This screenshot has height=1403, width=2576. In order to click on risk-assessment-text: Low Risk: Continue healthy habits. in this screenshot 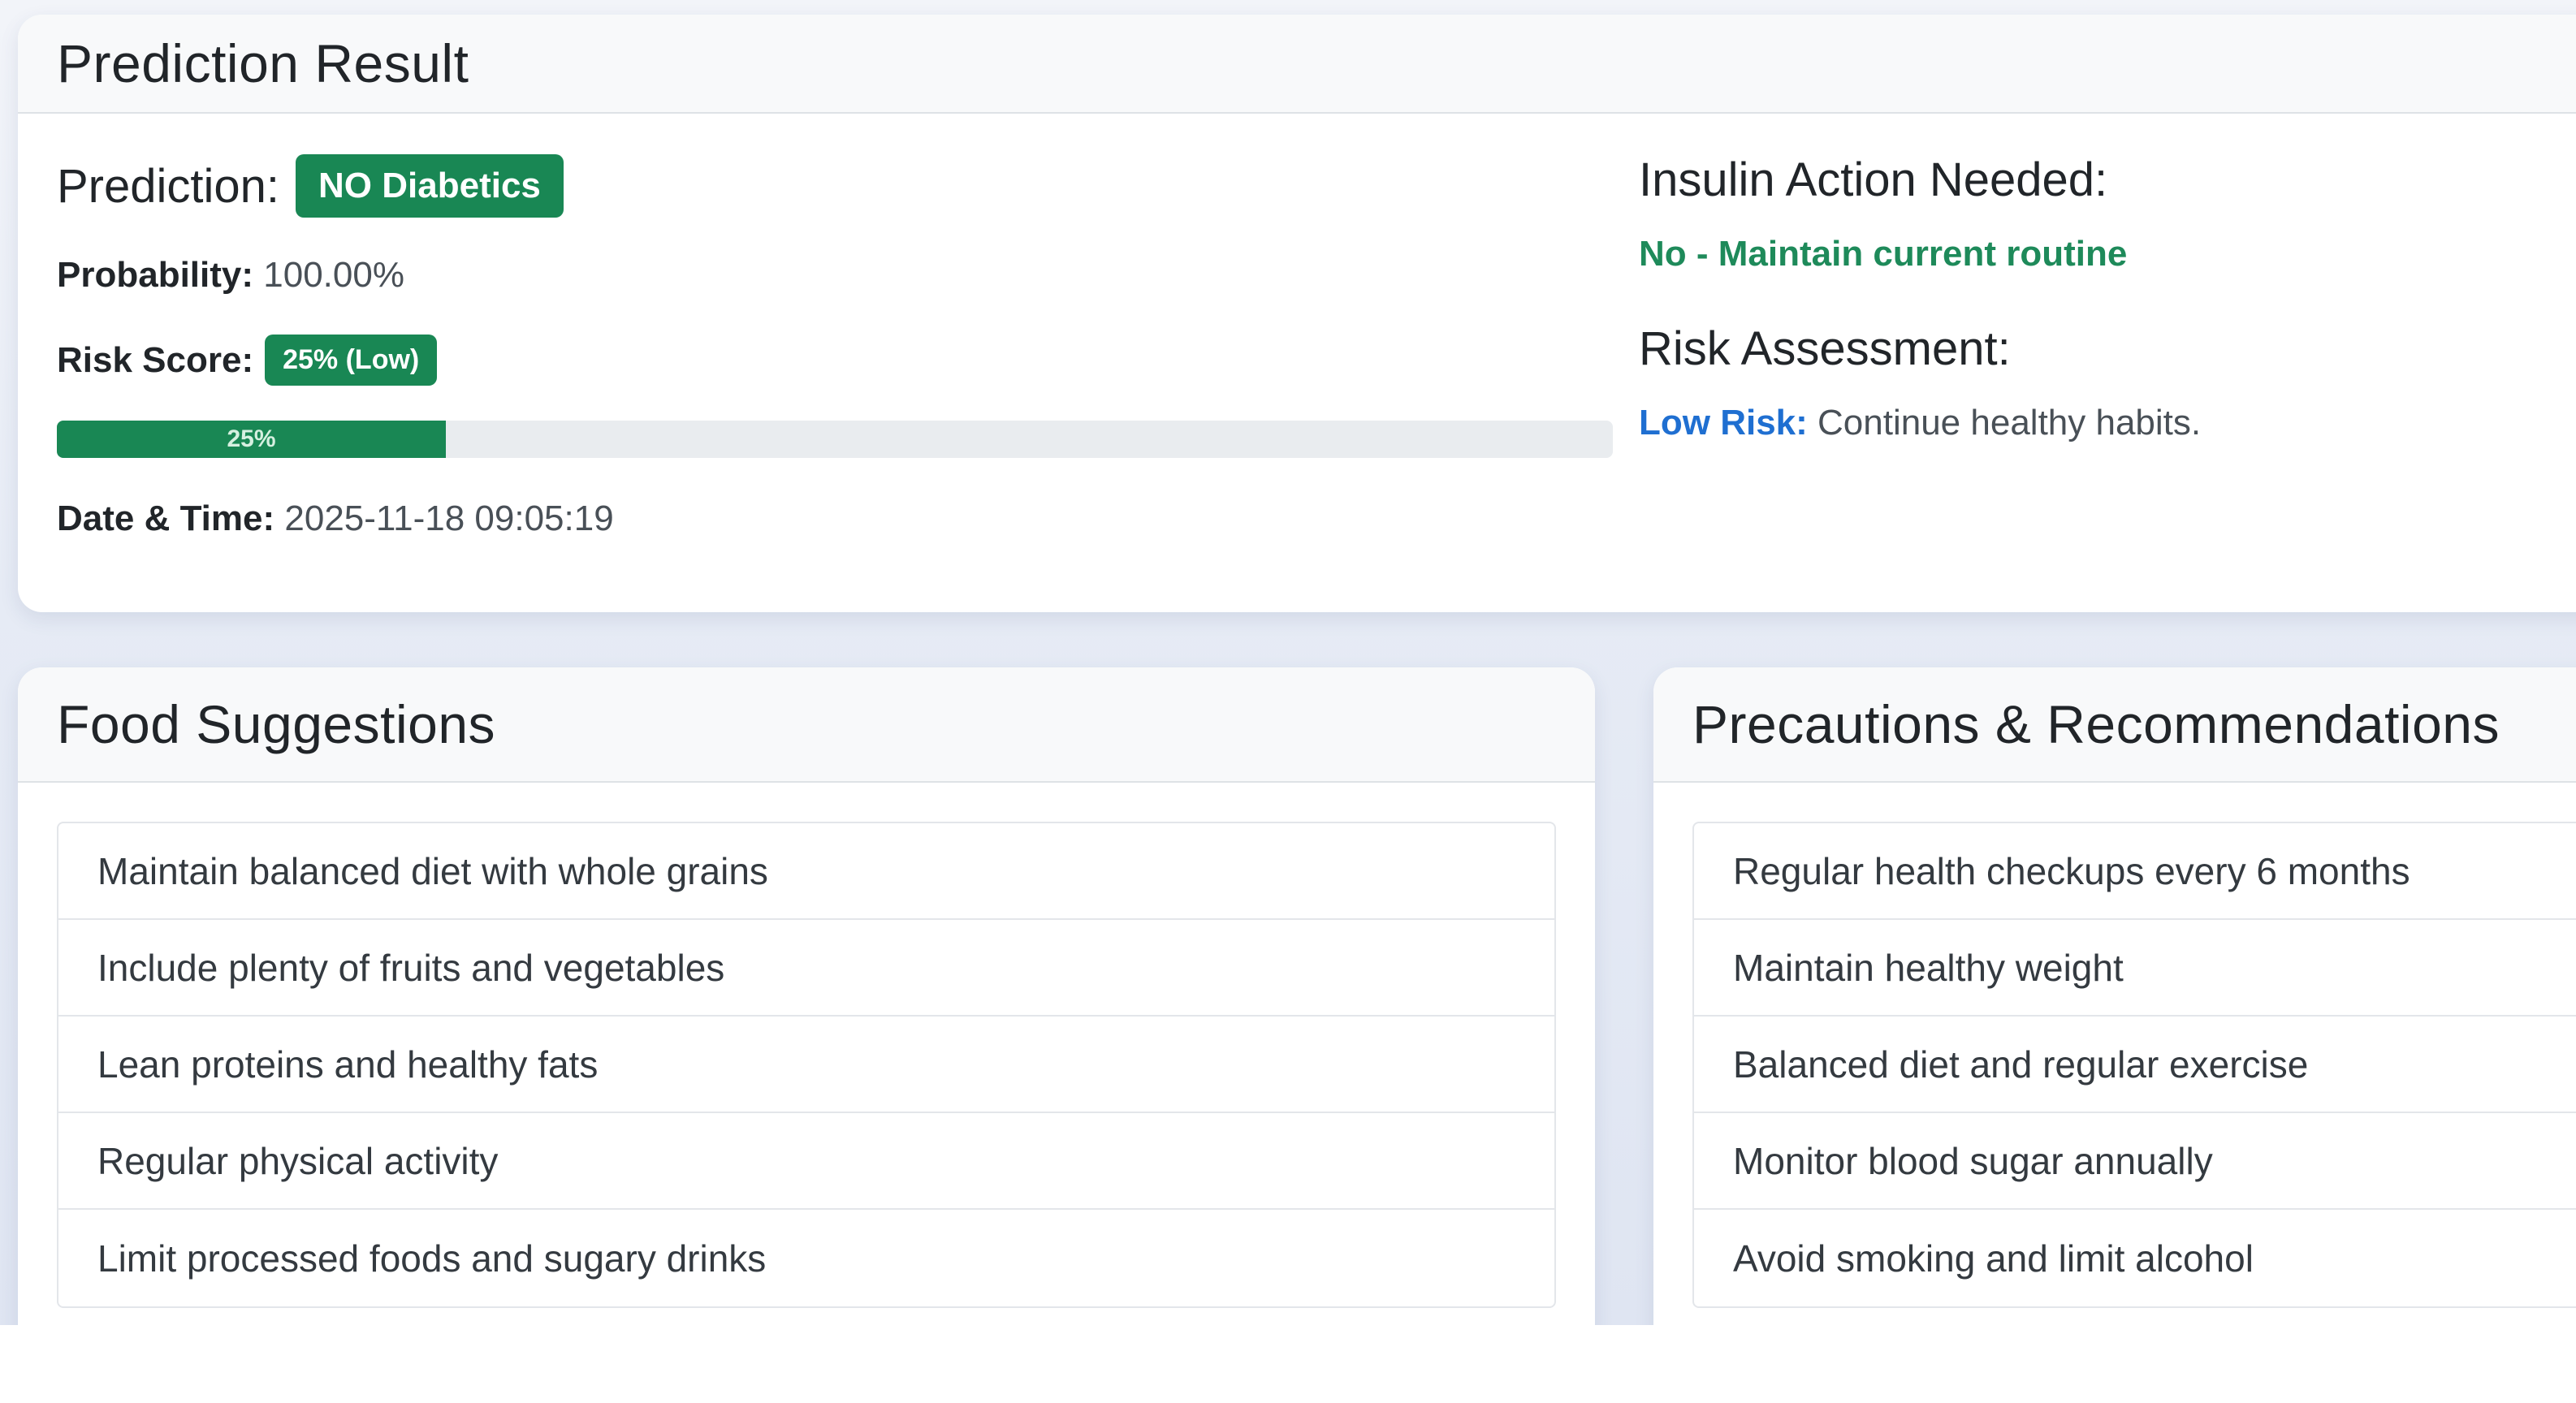, I will do `click(1920, 423)`.